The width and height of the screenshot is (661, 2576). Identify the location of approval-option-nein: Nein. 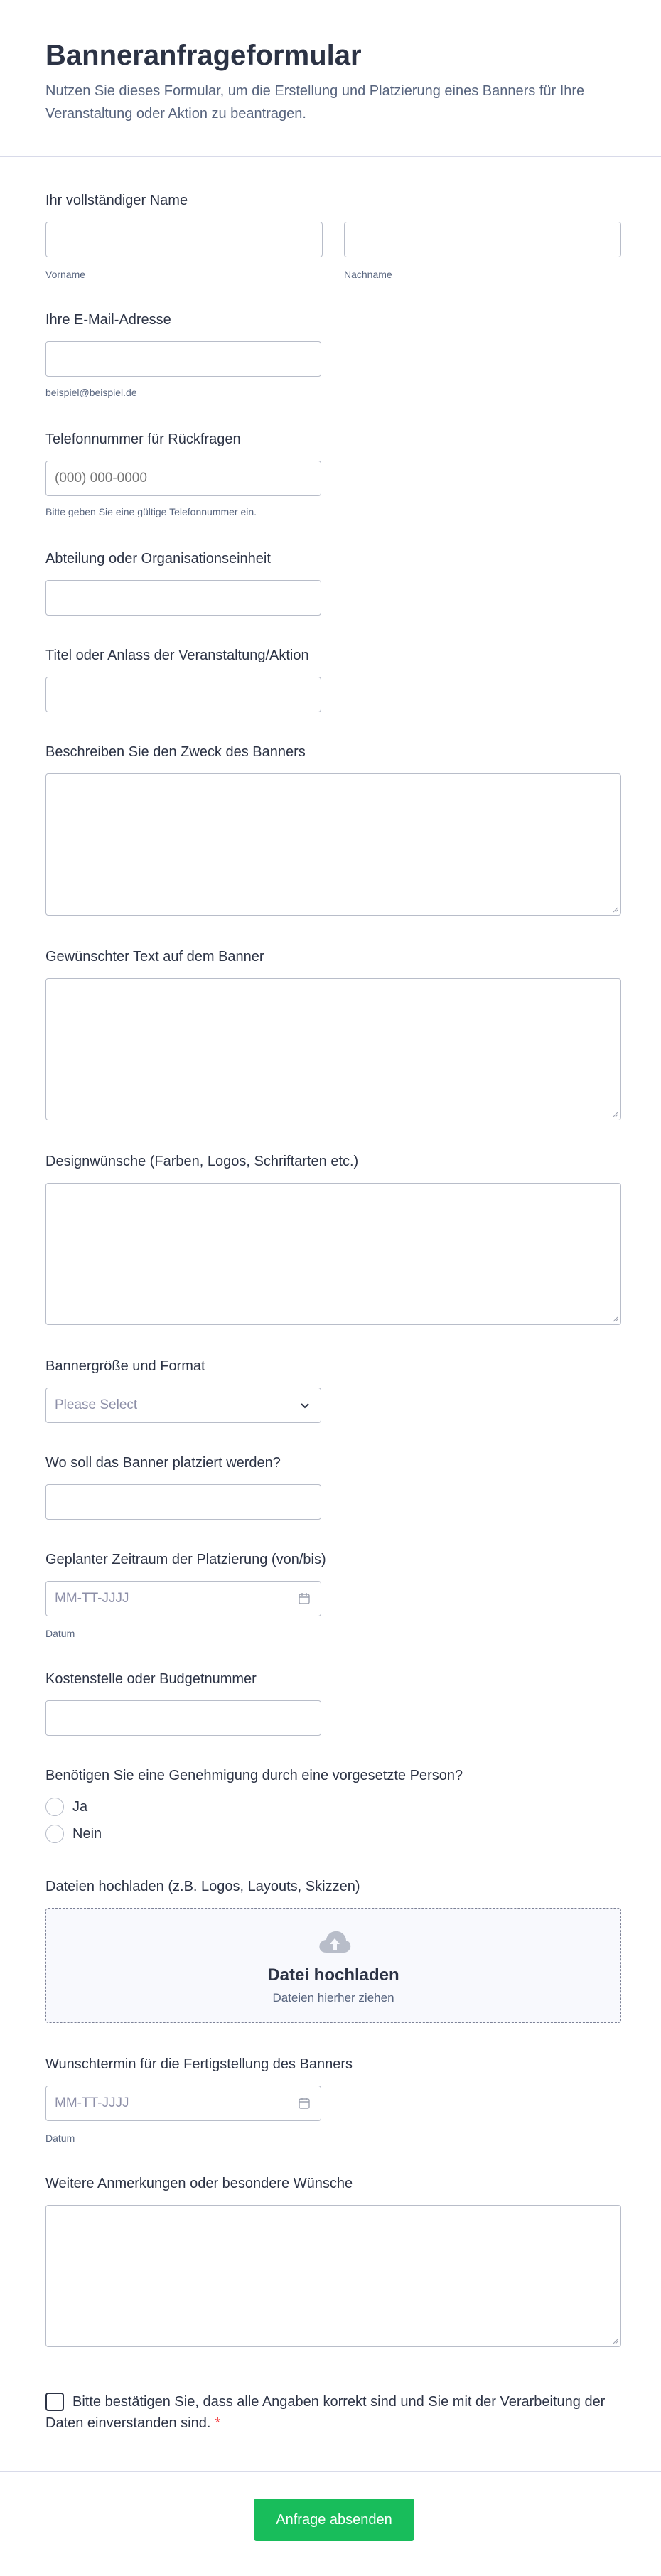
(73, 1834).